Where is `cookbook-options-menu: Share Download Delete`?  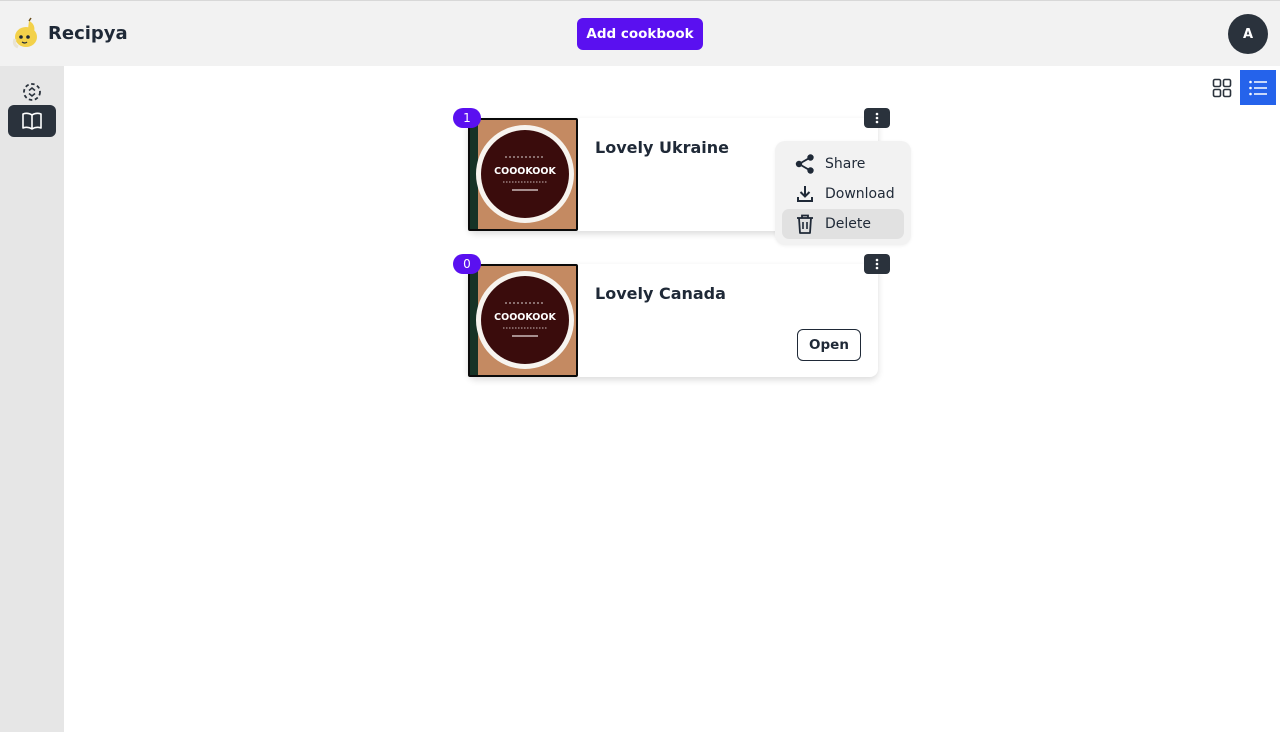 cookbook-options-menu: Share Download Delete is located at coordinates (843, 193).